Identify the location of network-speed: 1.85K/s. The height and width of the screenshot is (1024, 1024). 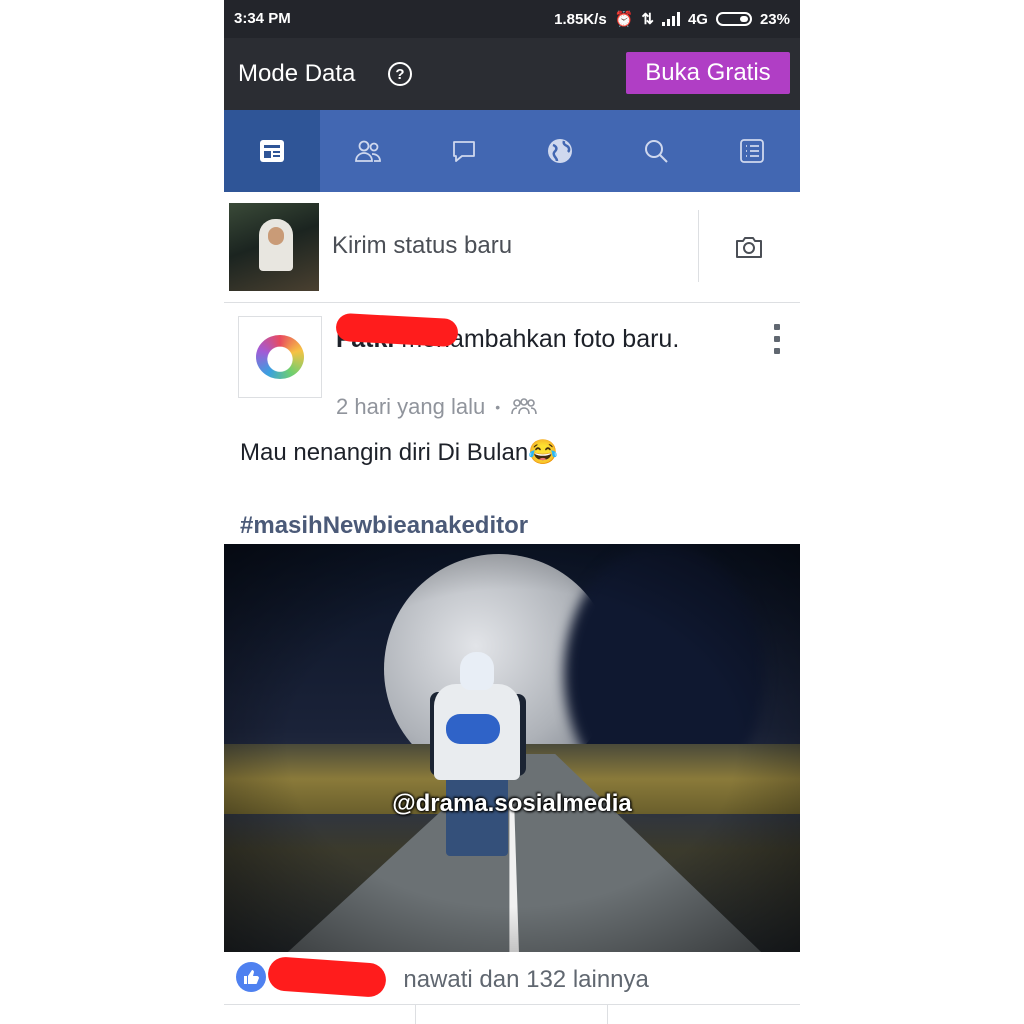
(580, 19).